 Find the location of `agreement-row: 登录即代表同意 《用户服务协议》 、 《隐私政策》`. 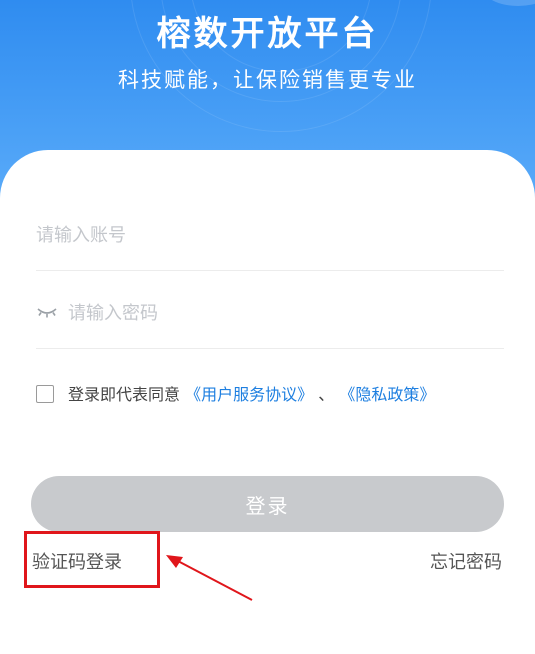

agreement-row: 登录即代表同意 《用户服务协议》 、 《隐私政策》 is located at coordinates (276, 396).